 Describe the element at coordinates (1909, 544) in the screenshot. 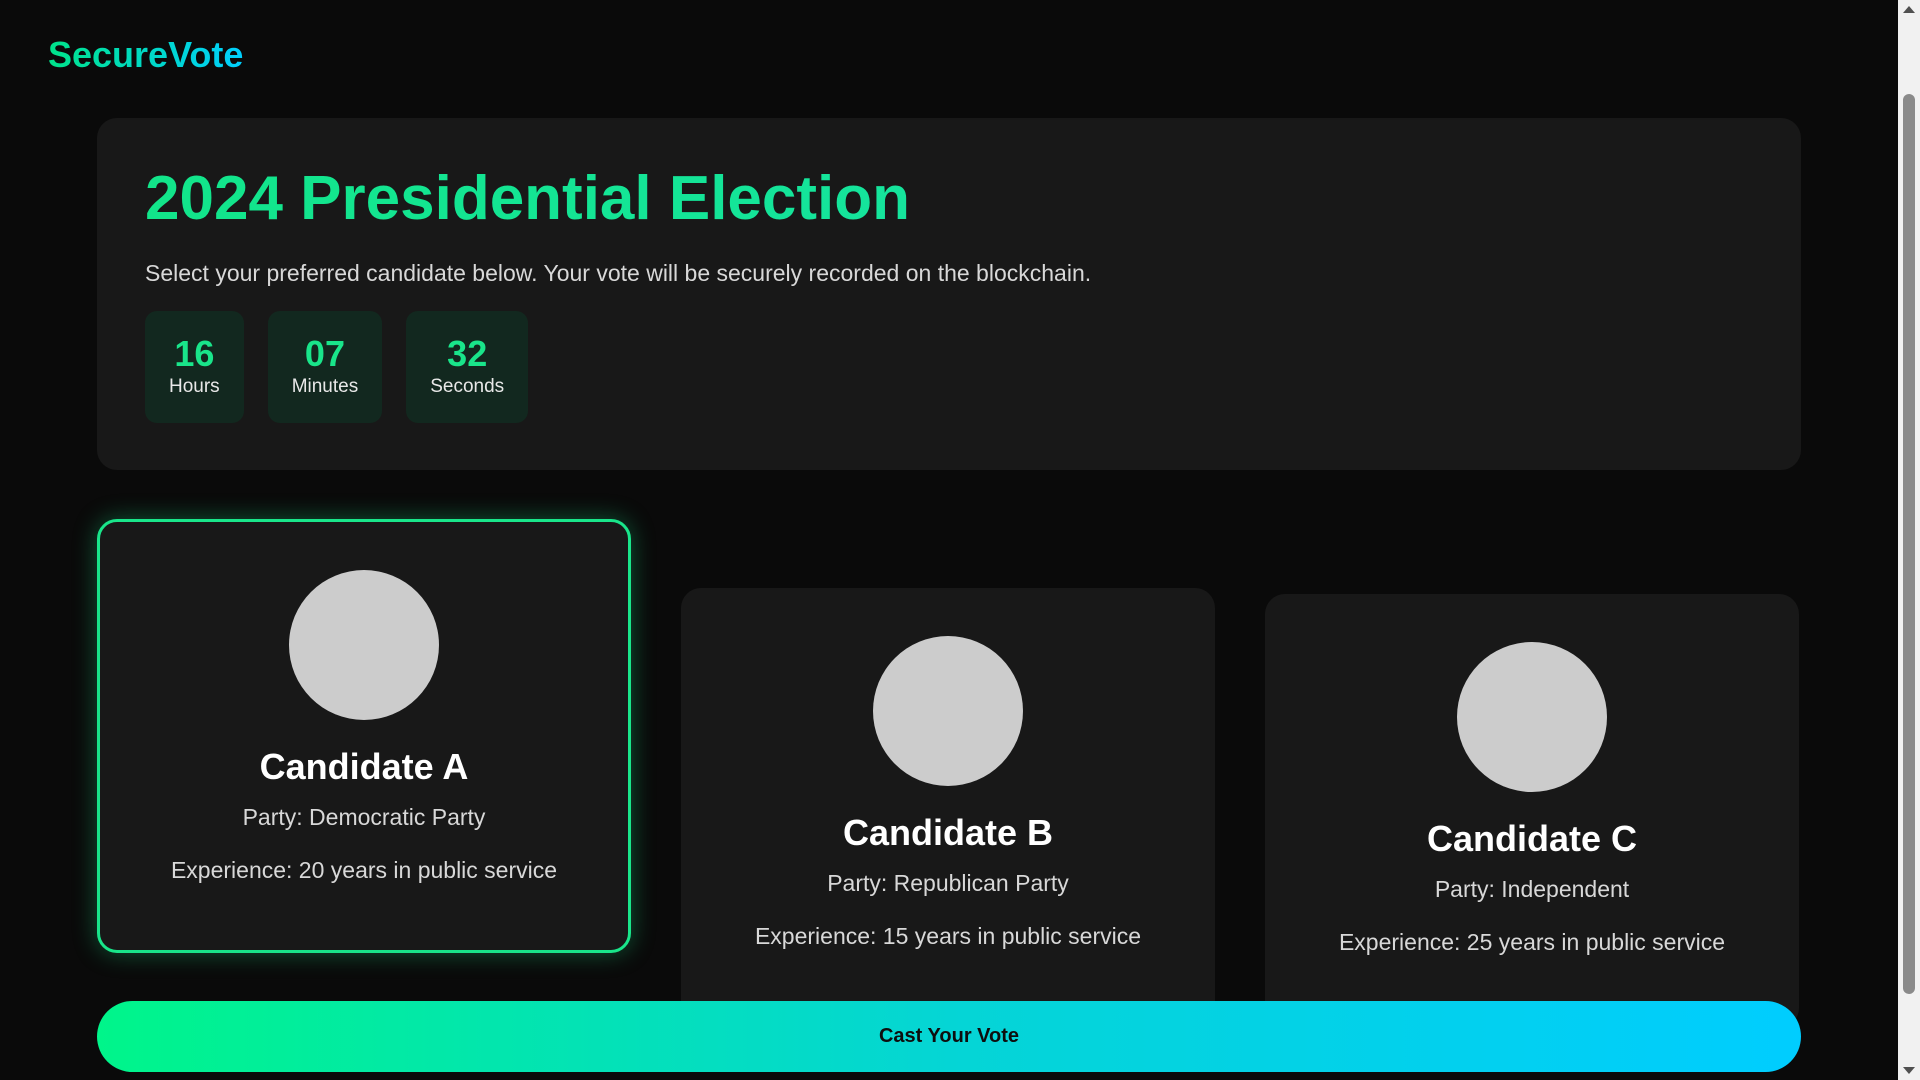

I see `scrollbar-thumb` at that location.